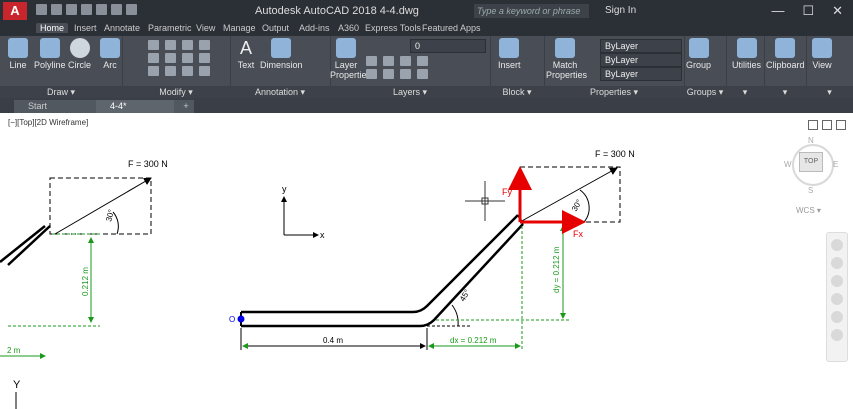  I want to click on axis-x-label: x, so click(322, 235).